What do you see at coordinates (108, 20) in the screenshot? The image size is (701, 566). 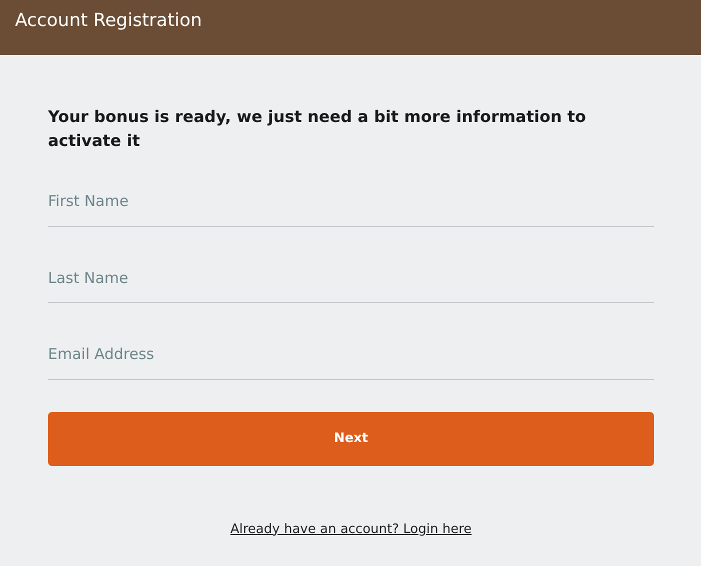 I see `page-title: Account Registration` at bounding box center [108, 20].